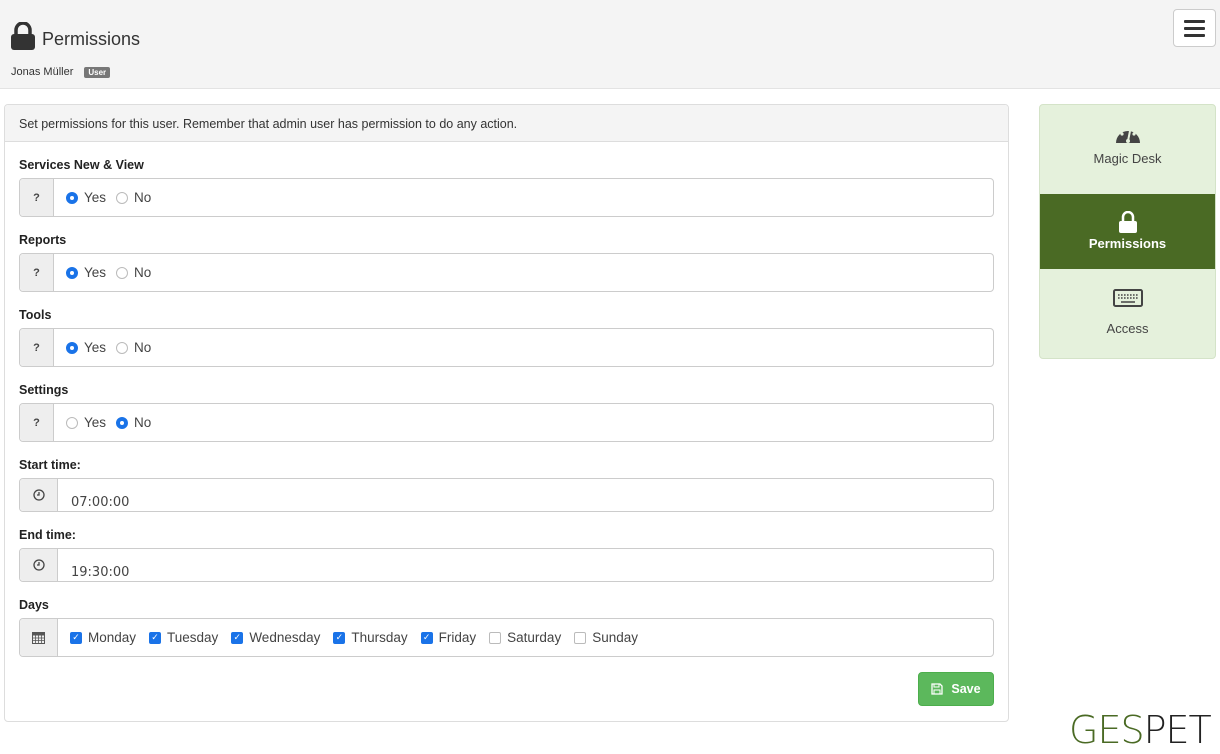 Image resolution: width=1220 pixels, height=754 pixels. Describe the element at coordinates (525, 565) in the screenshot. I see `end-time-input` at that location.